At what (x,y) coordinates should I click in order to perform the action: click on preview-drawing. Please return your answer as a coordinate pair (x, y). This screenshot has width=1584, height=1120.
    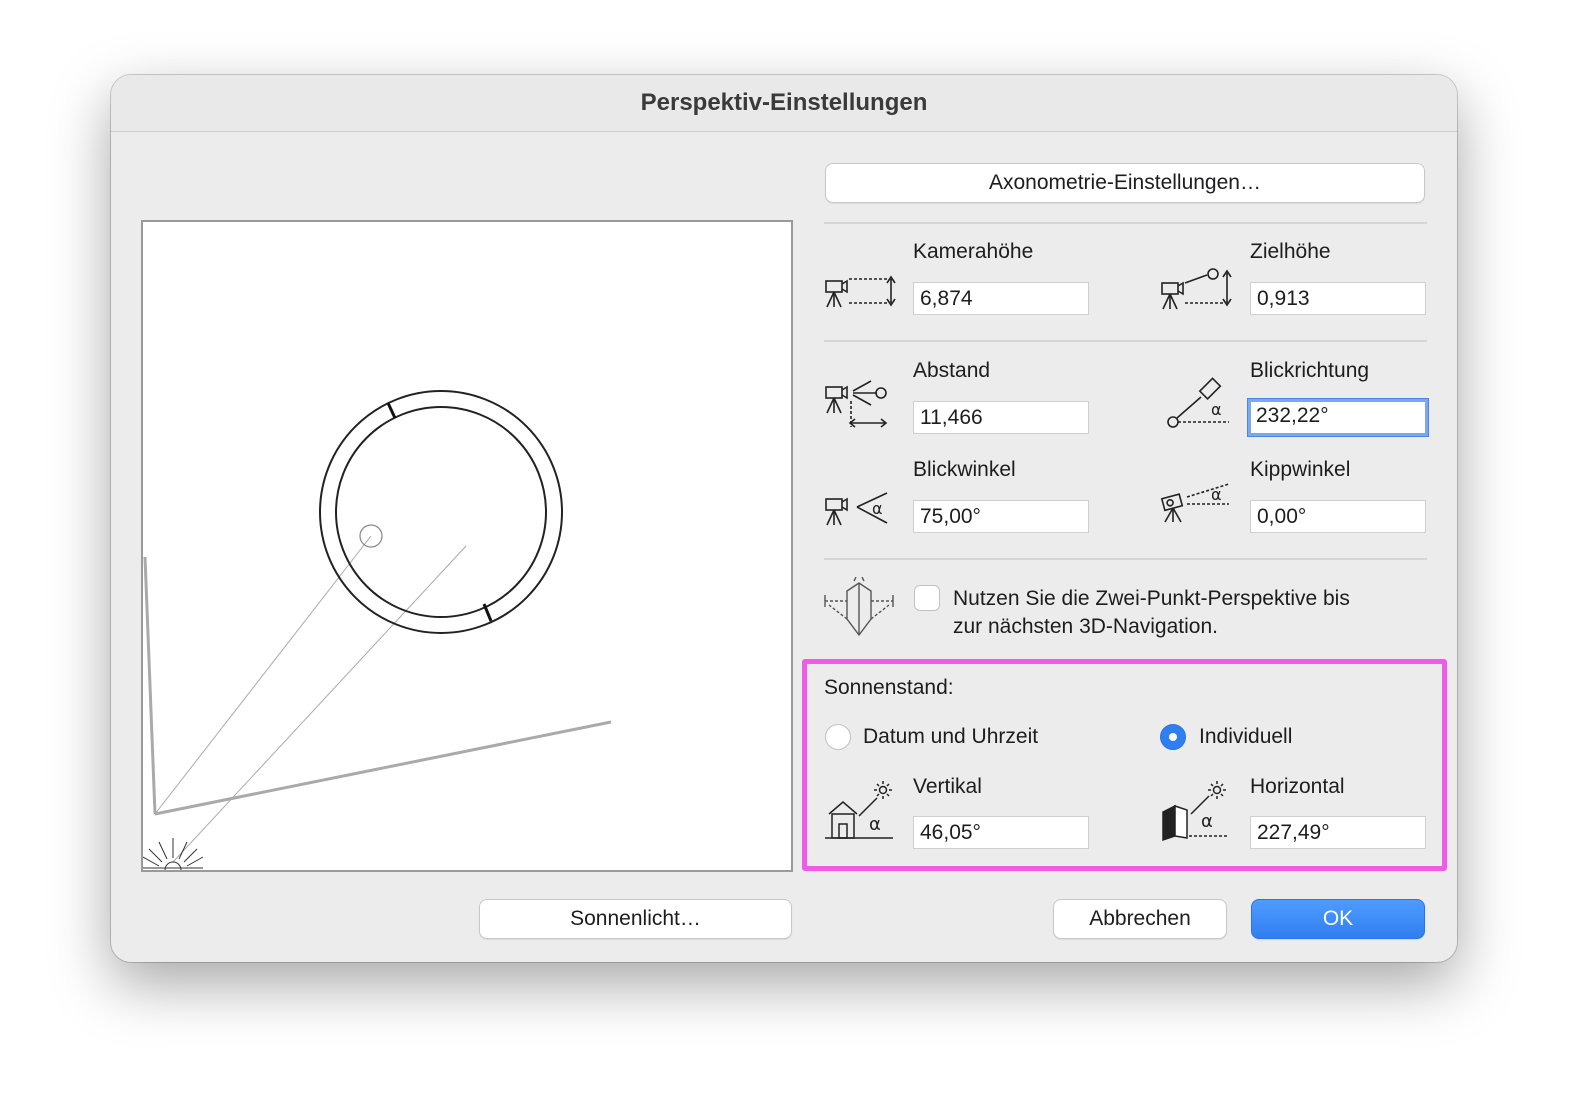
    Looking at the image, I should click on (377, 630).